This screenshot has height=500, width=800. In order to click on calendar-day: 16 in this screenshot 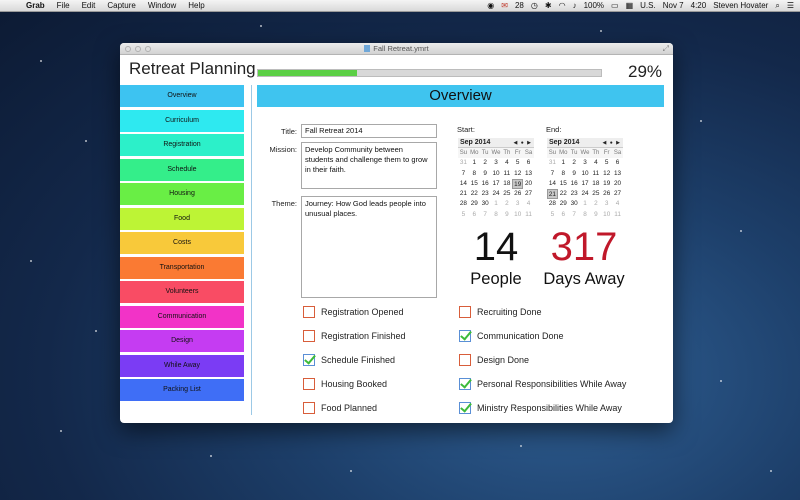, I will do `click(574, 184)`.